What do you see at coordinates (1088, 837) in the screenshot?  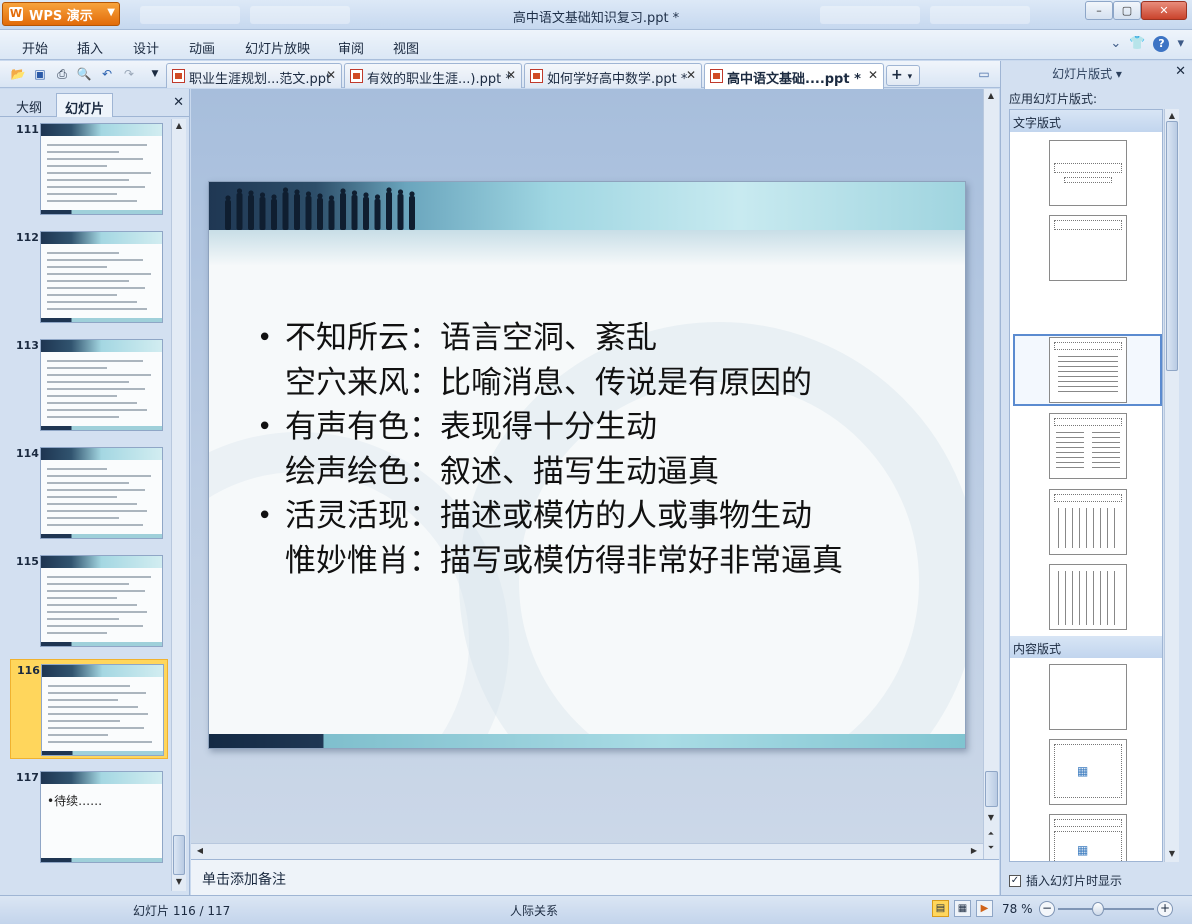 I see `layout-title-and-content: ▦` at bounding box center [1088, 837].